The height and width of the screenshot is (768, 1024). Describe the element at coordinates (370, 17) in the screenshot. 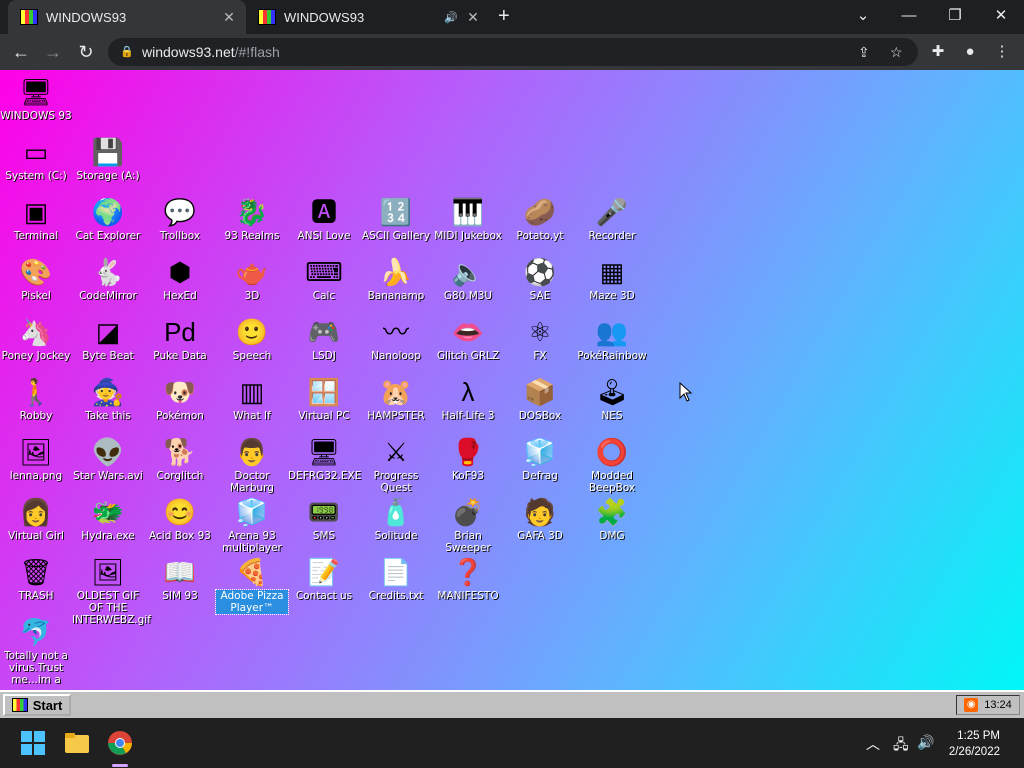

I see `tab-windows93-inactive: WINDOWS93 🔊 ✕` at that location.